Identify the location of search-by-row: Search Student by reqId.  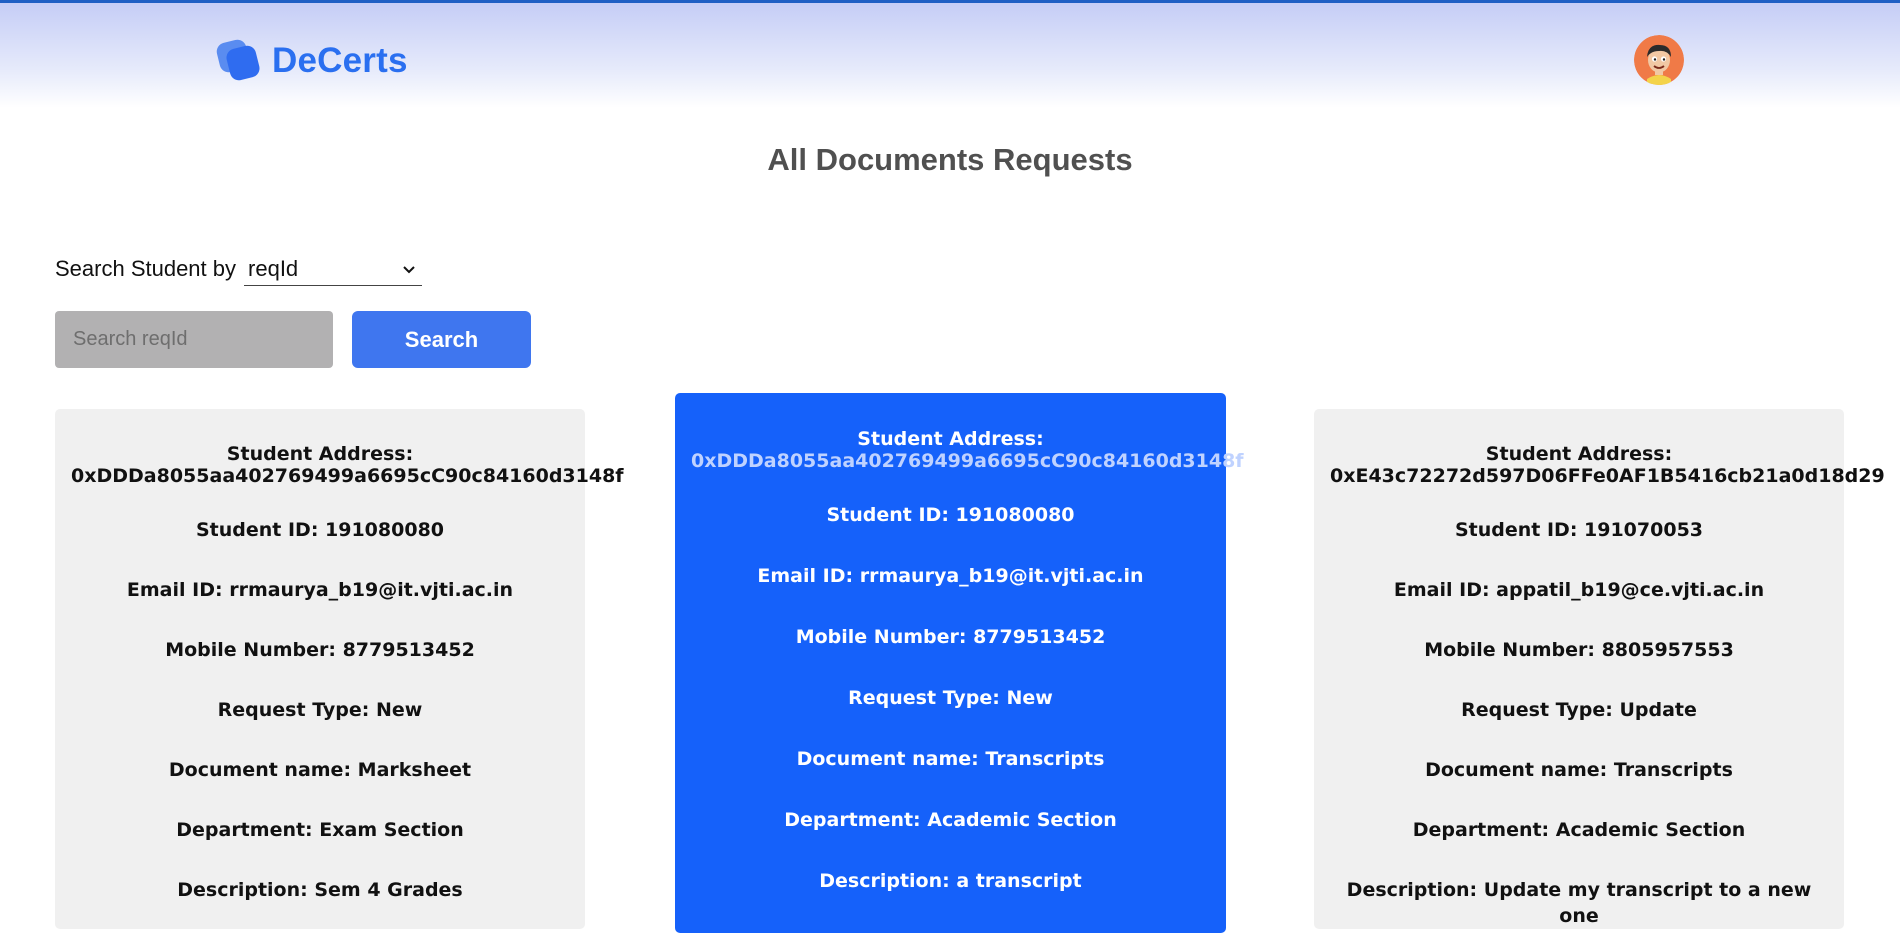
(239, 269).